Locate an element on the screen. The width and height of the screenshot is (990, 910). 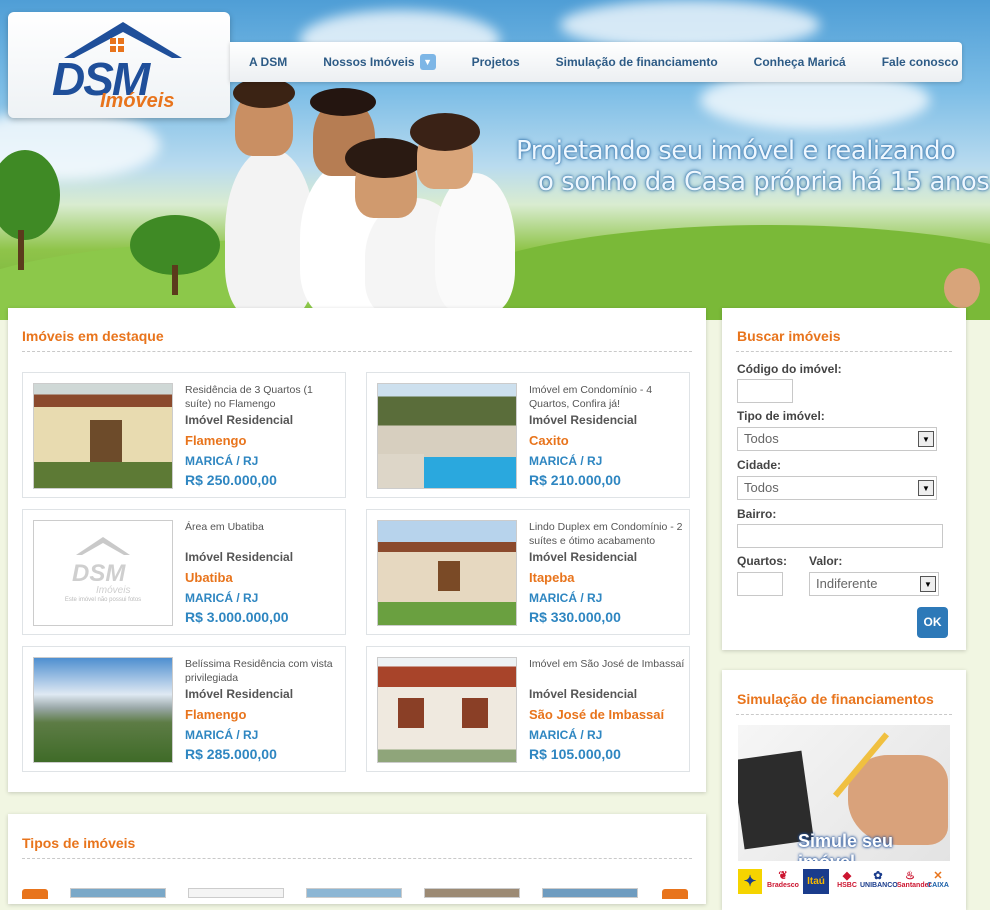
types-panel: Tipos de imóveis is located at coordinates (357, 859).